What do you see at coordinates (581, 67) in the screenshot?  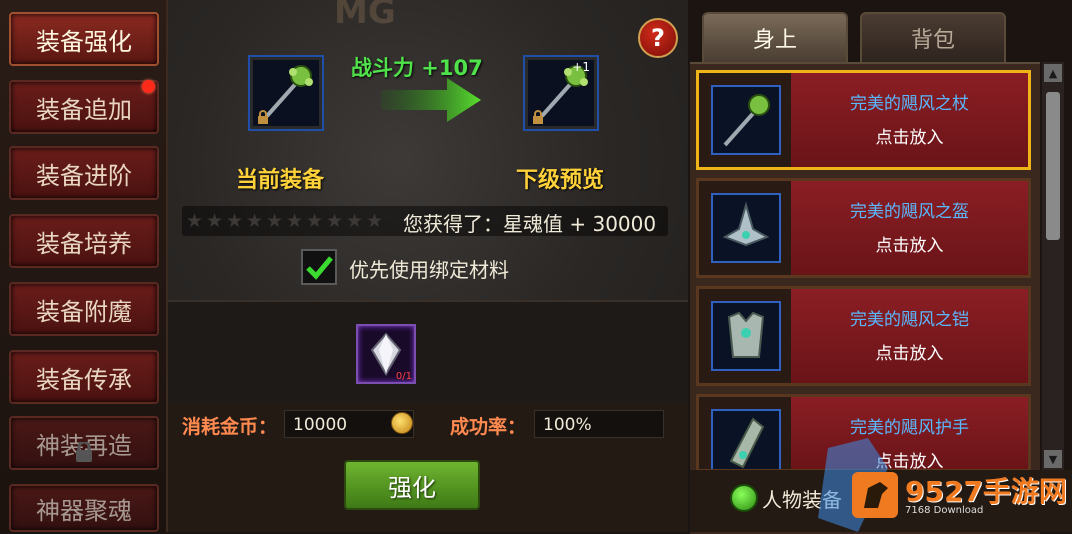 I see `level-badge: +1` at bounding box center [581, 67].